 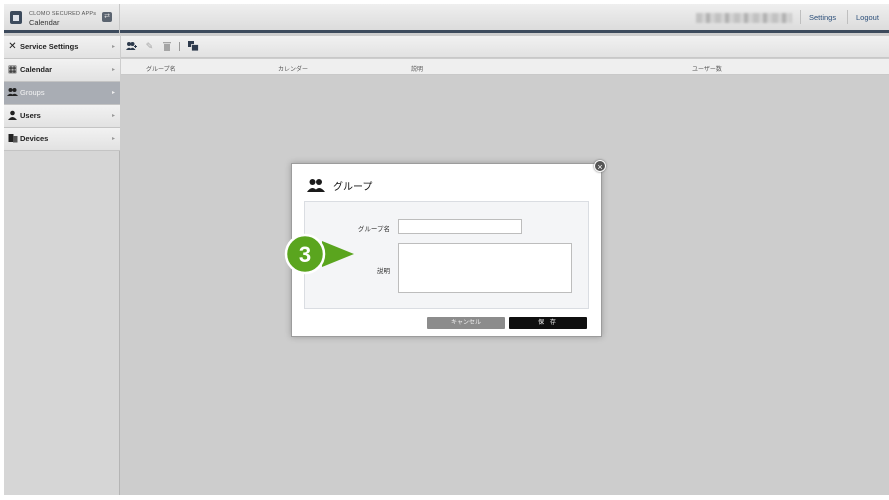 I want to click on sidebar-item-users: Users ▸, so click(x=62, y=116).